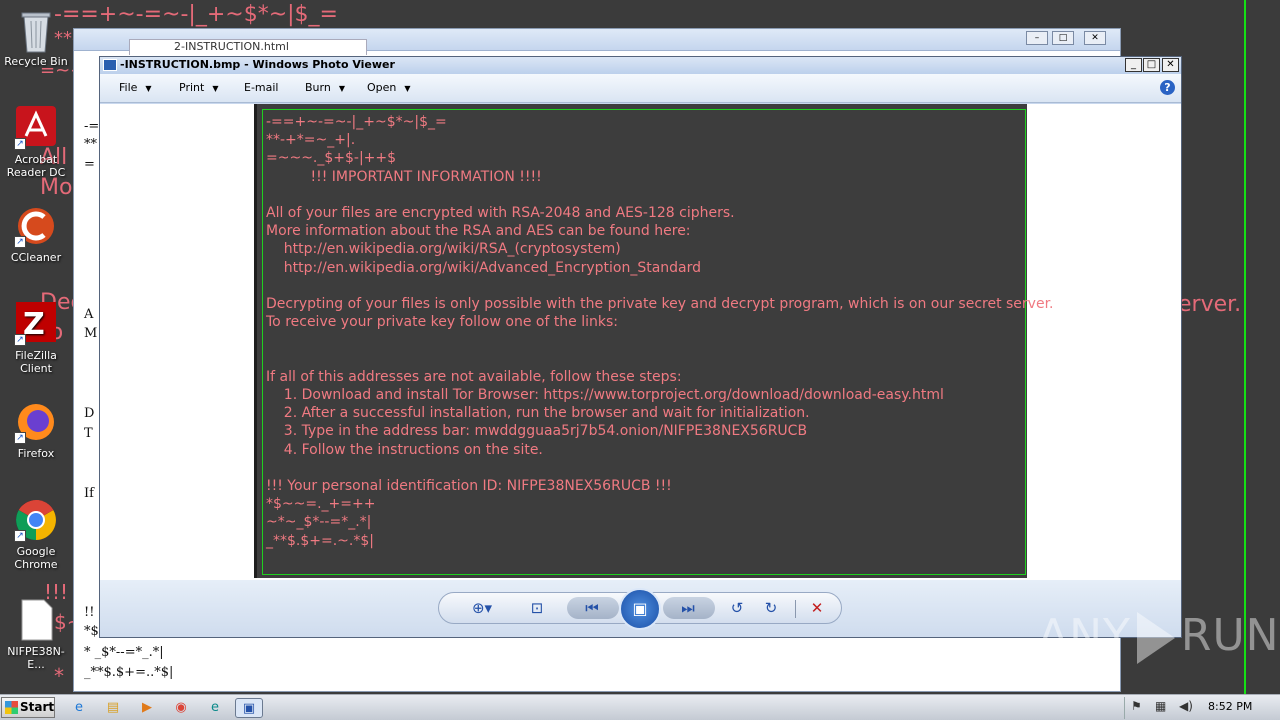 The height and width of the screenshot is (720, 1280). I want to click on page-text: M, so click(91, 333).